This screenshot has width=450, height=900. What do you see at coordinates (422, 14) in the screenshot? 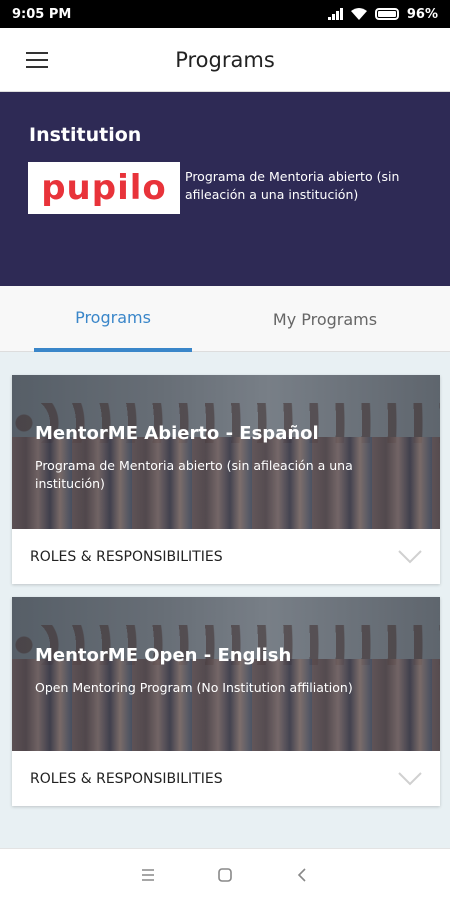
I see `battery-level: 96%` at bounding box center [422, 14].